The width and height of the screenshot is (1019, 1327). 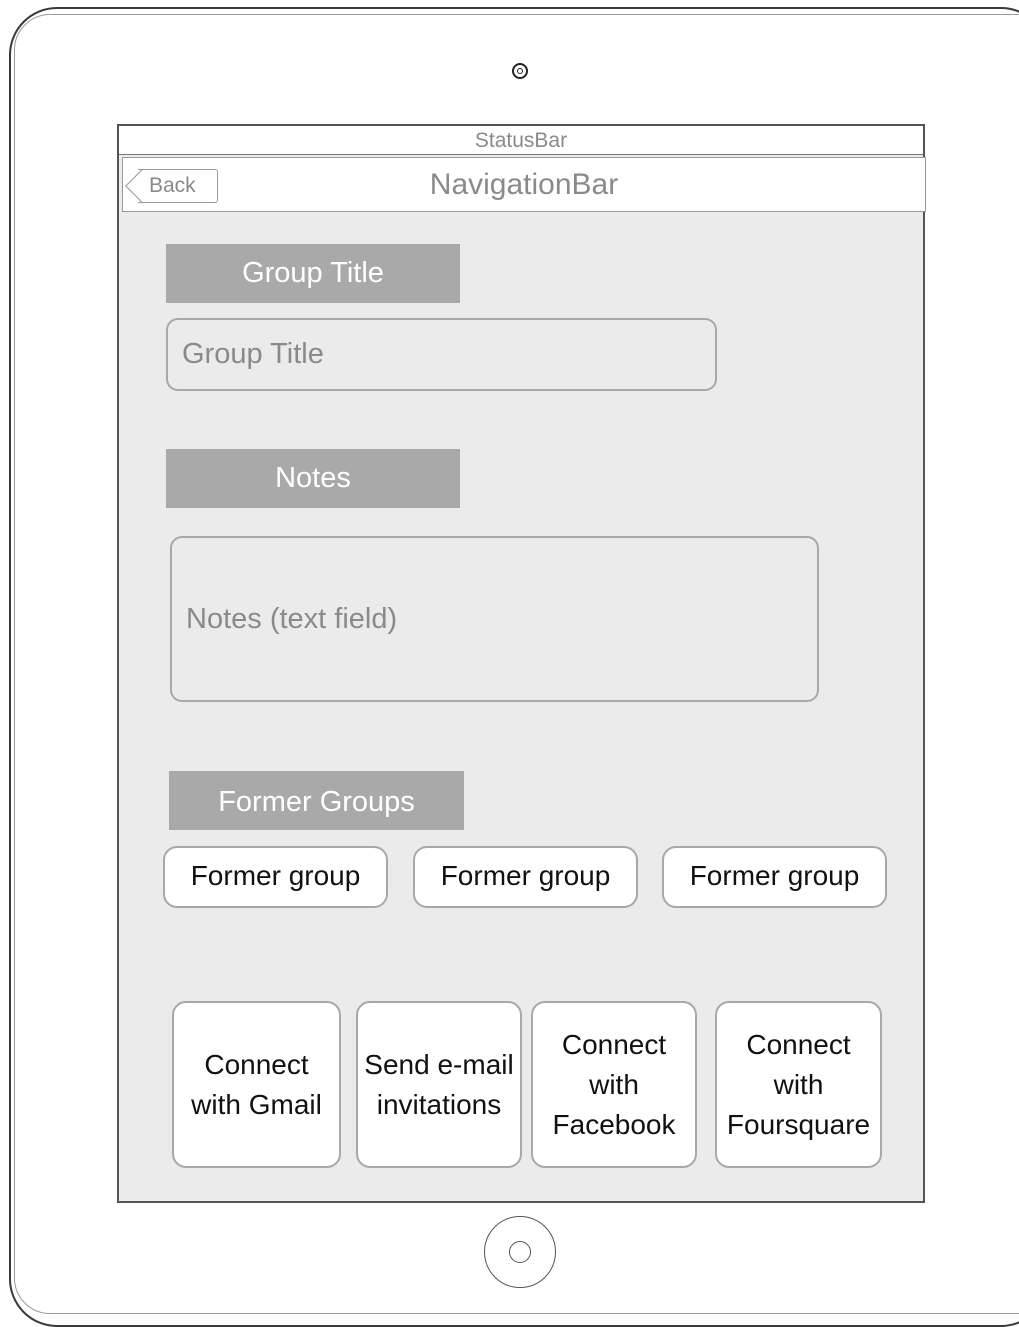 I want to click on notes-field: Notes (text field), so click(x=494, y=619).